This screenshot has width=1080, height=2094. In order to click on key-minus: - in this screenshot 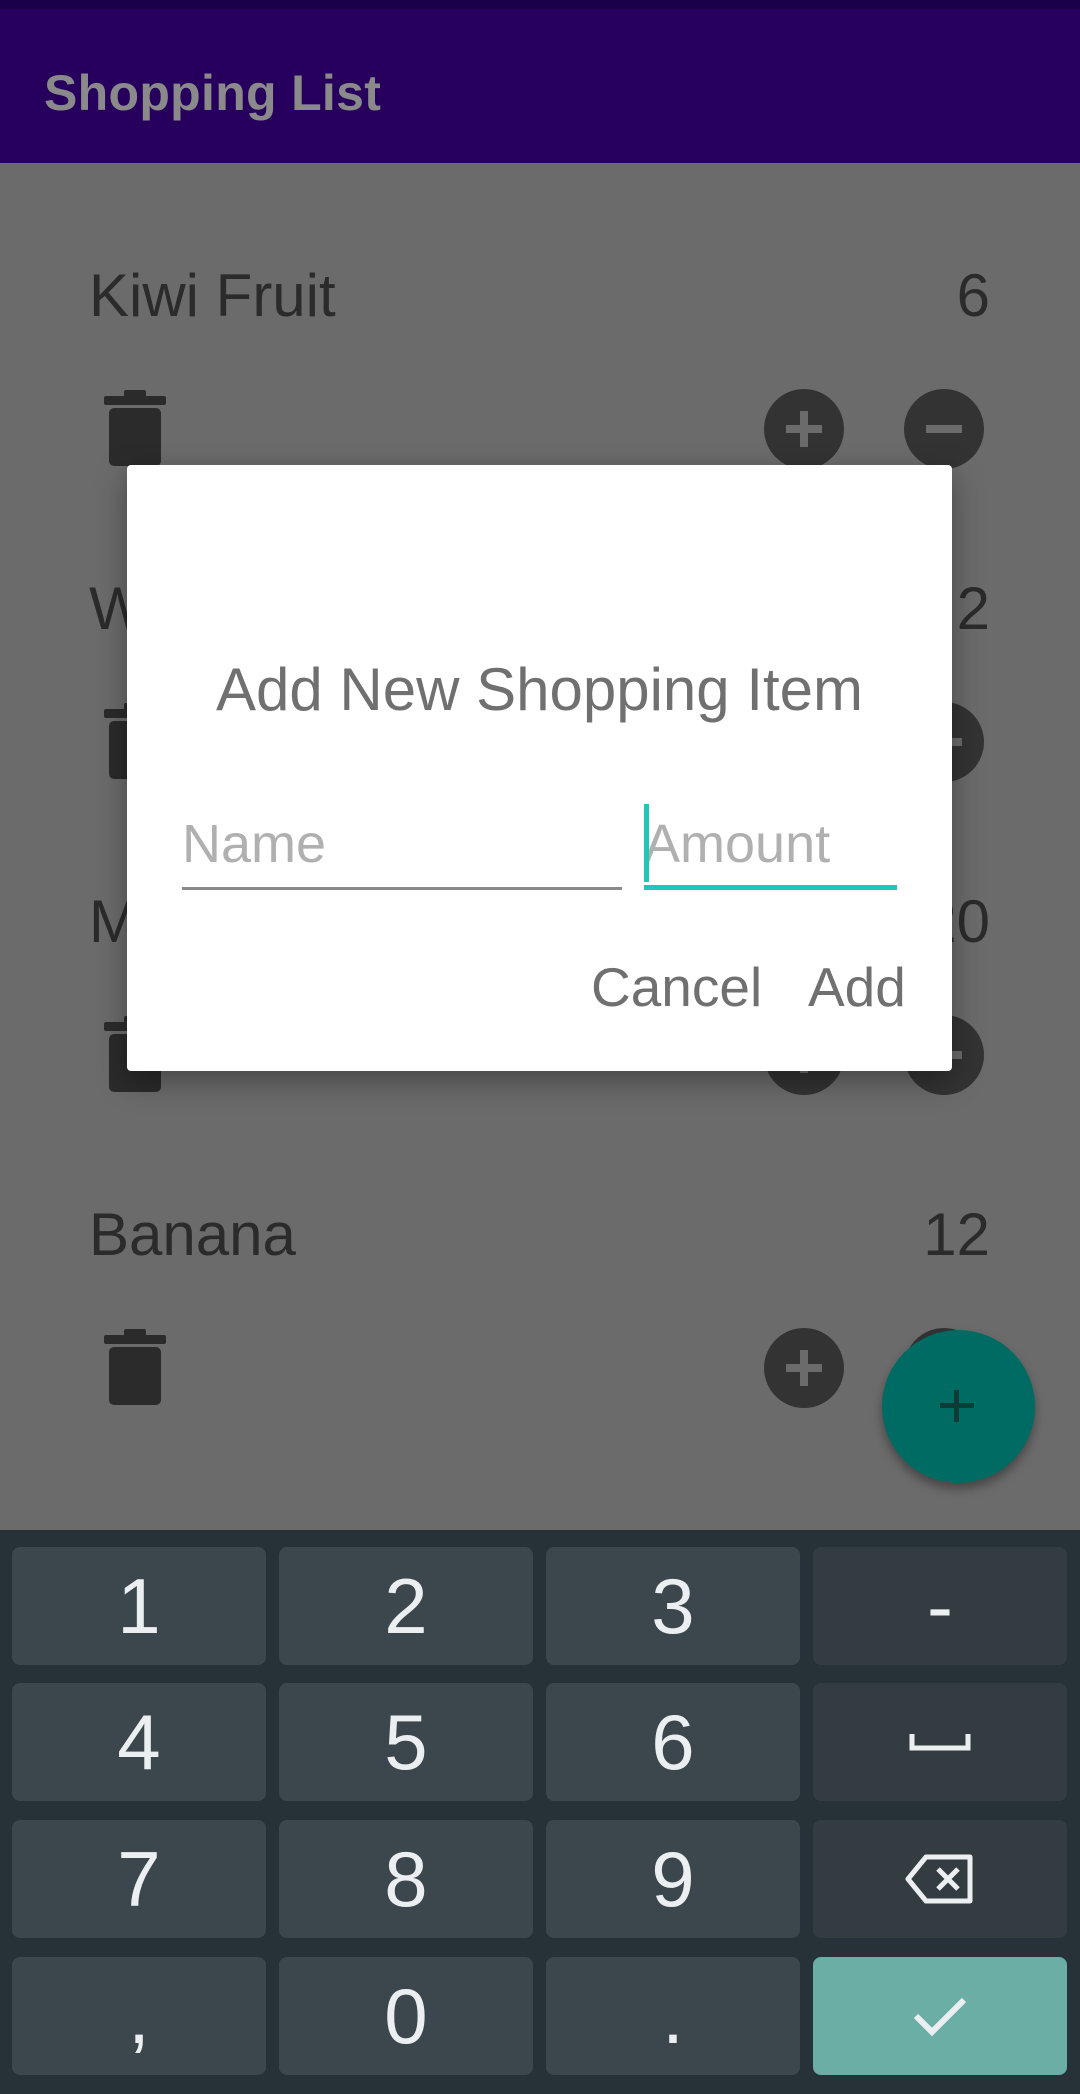, I will do `click(940, 1606)`.